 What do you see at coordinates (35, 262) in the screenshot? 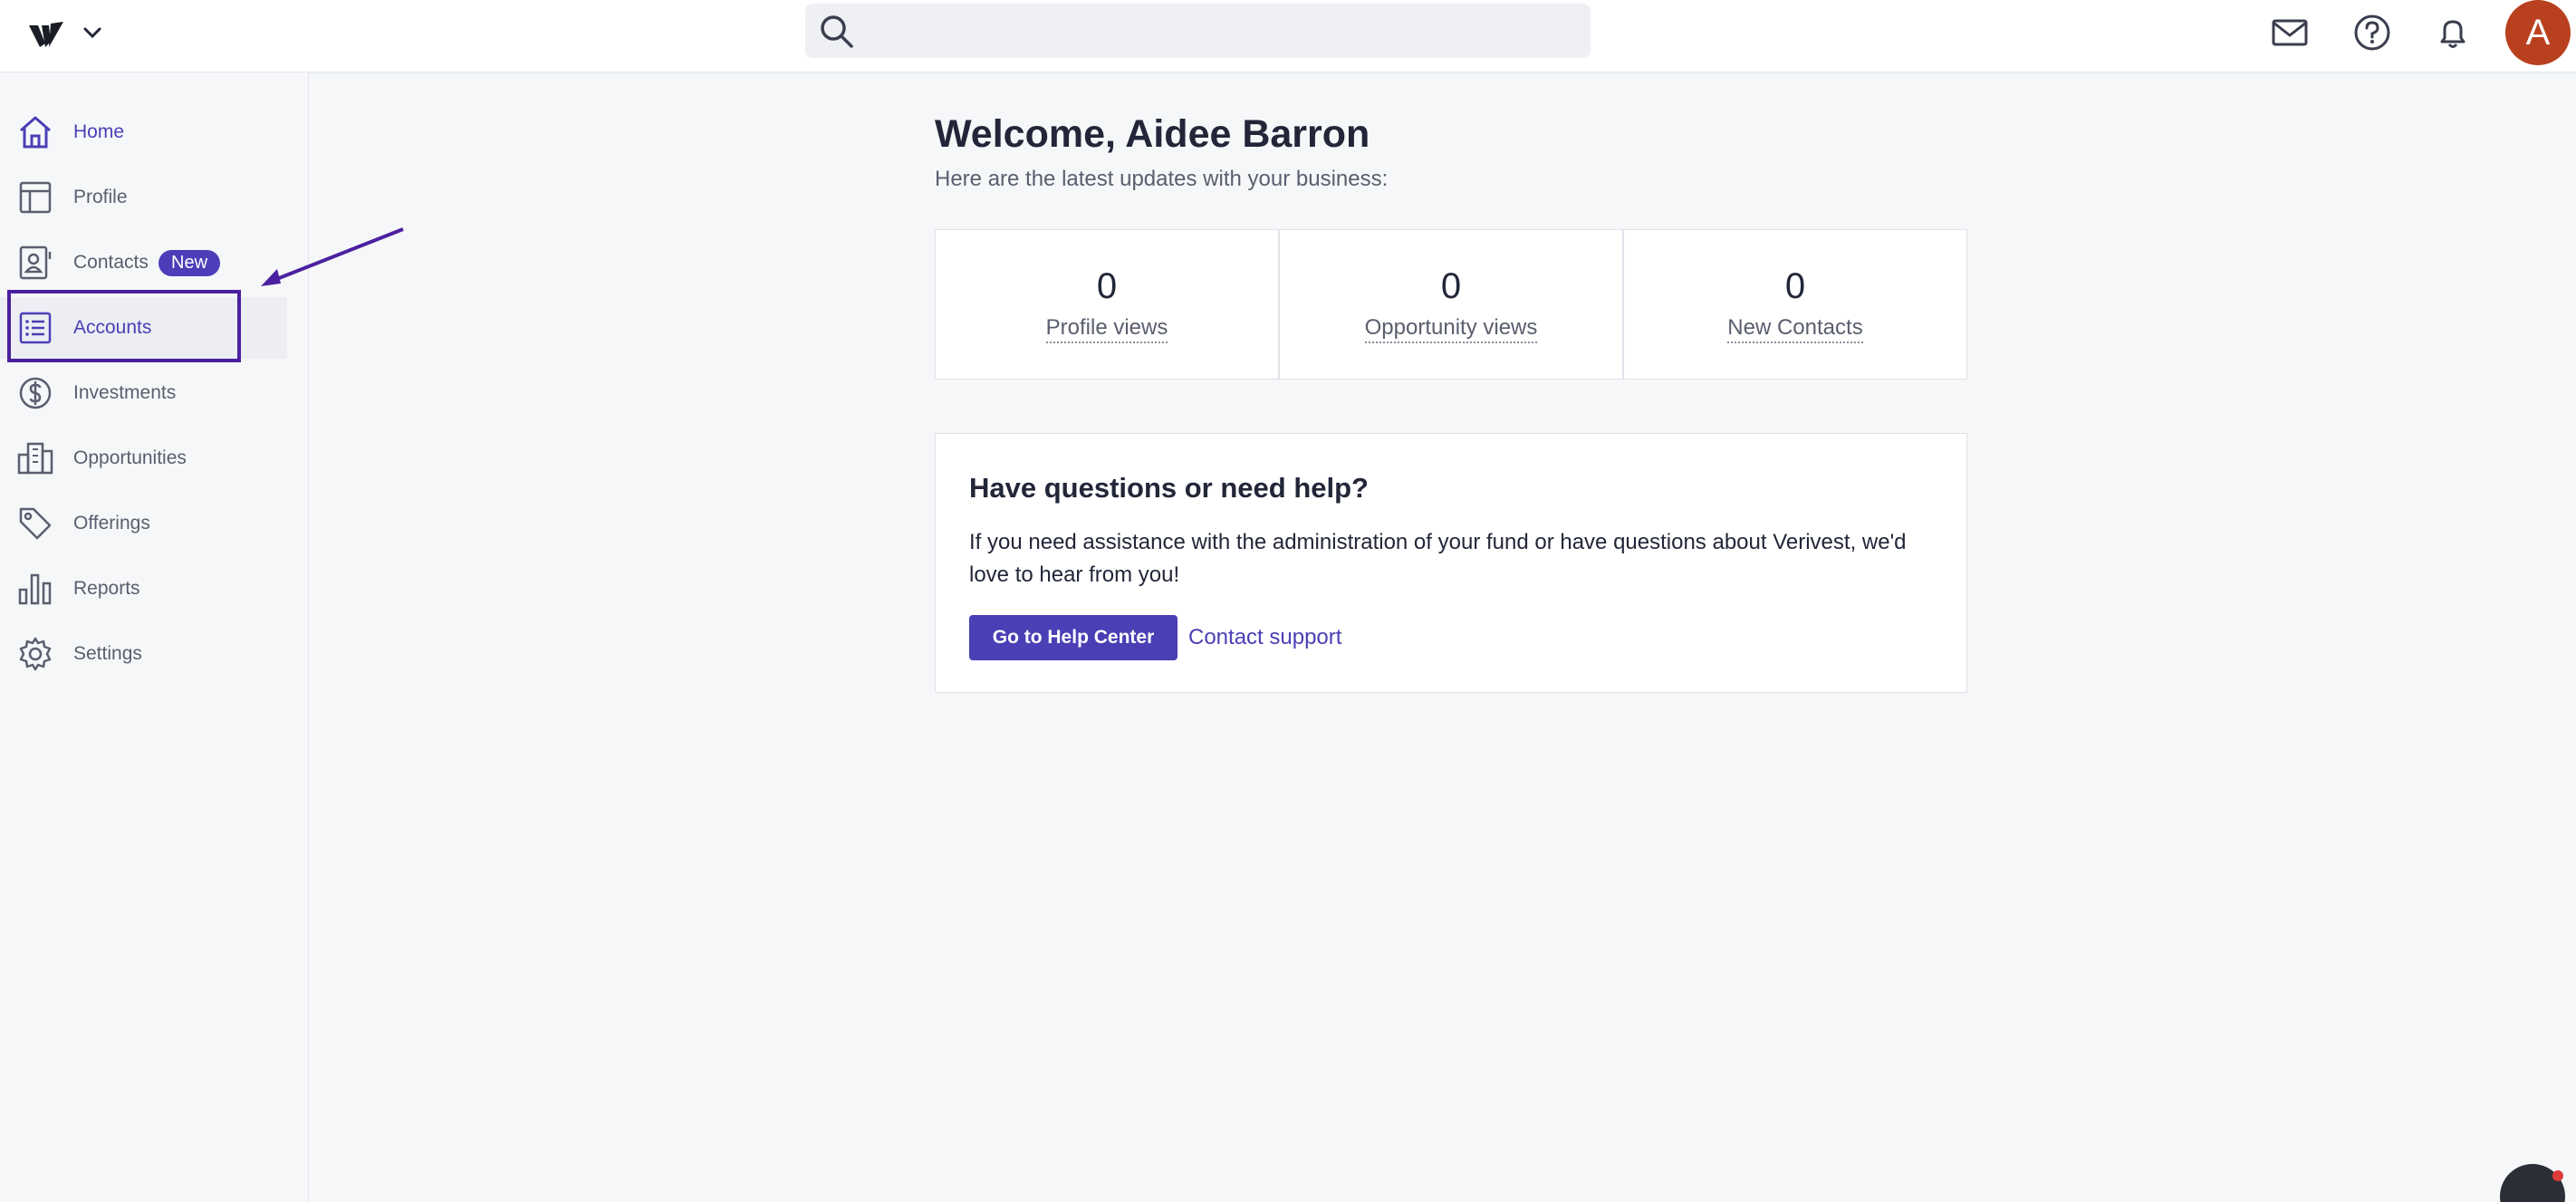
I see `contact-book-icon` at bounding box center [35, 262].